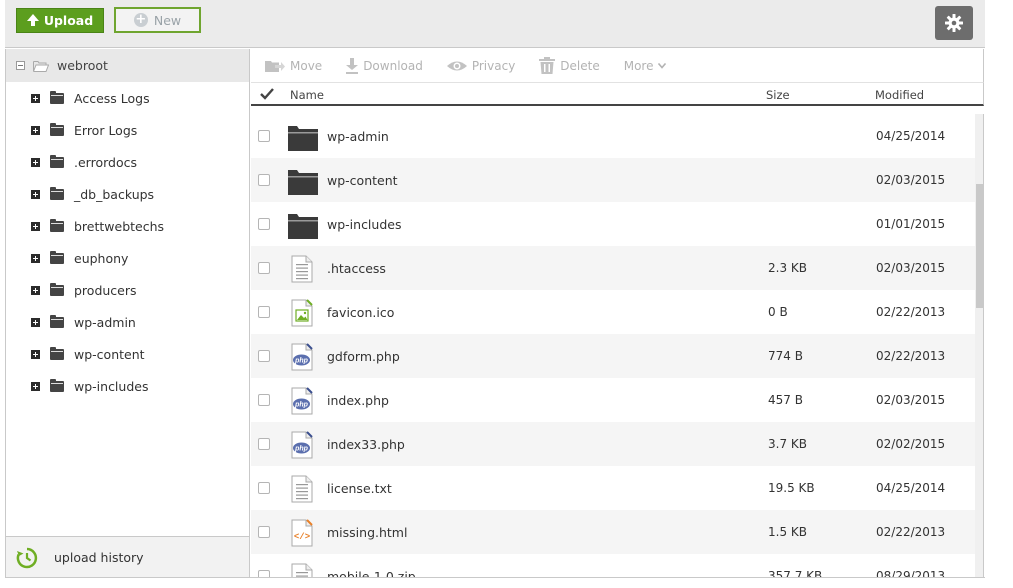  I want to click on file-name: wp-content, so click(362, 180).